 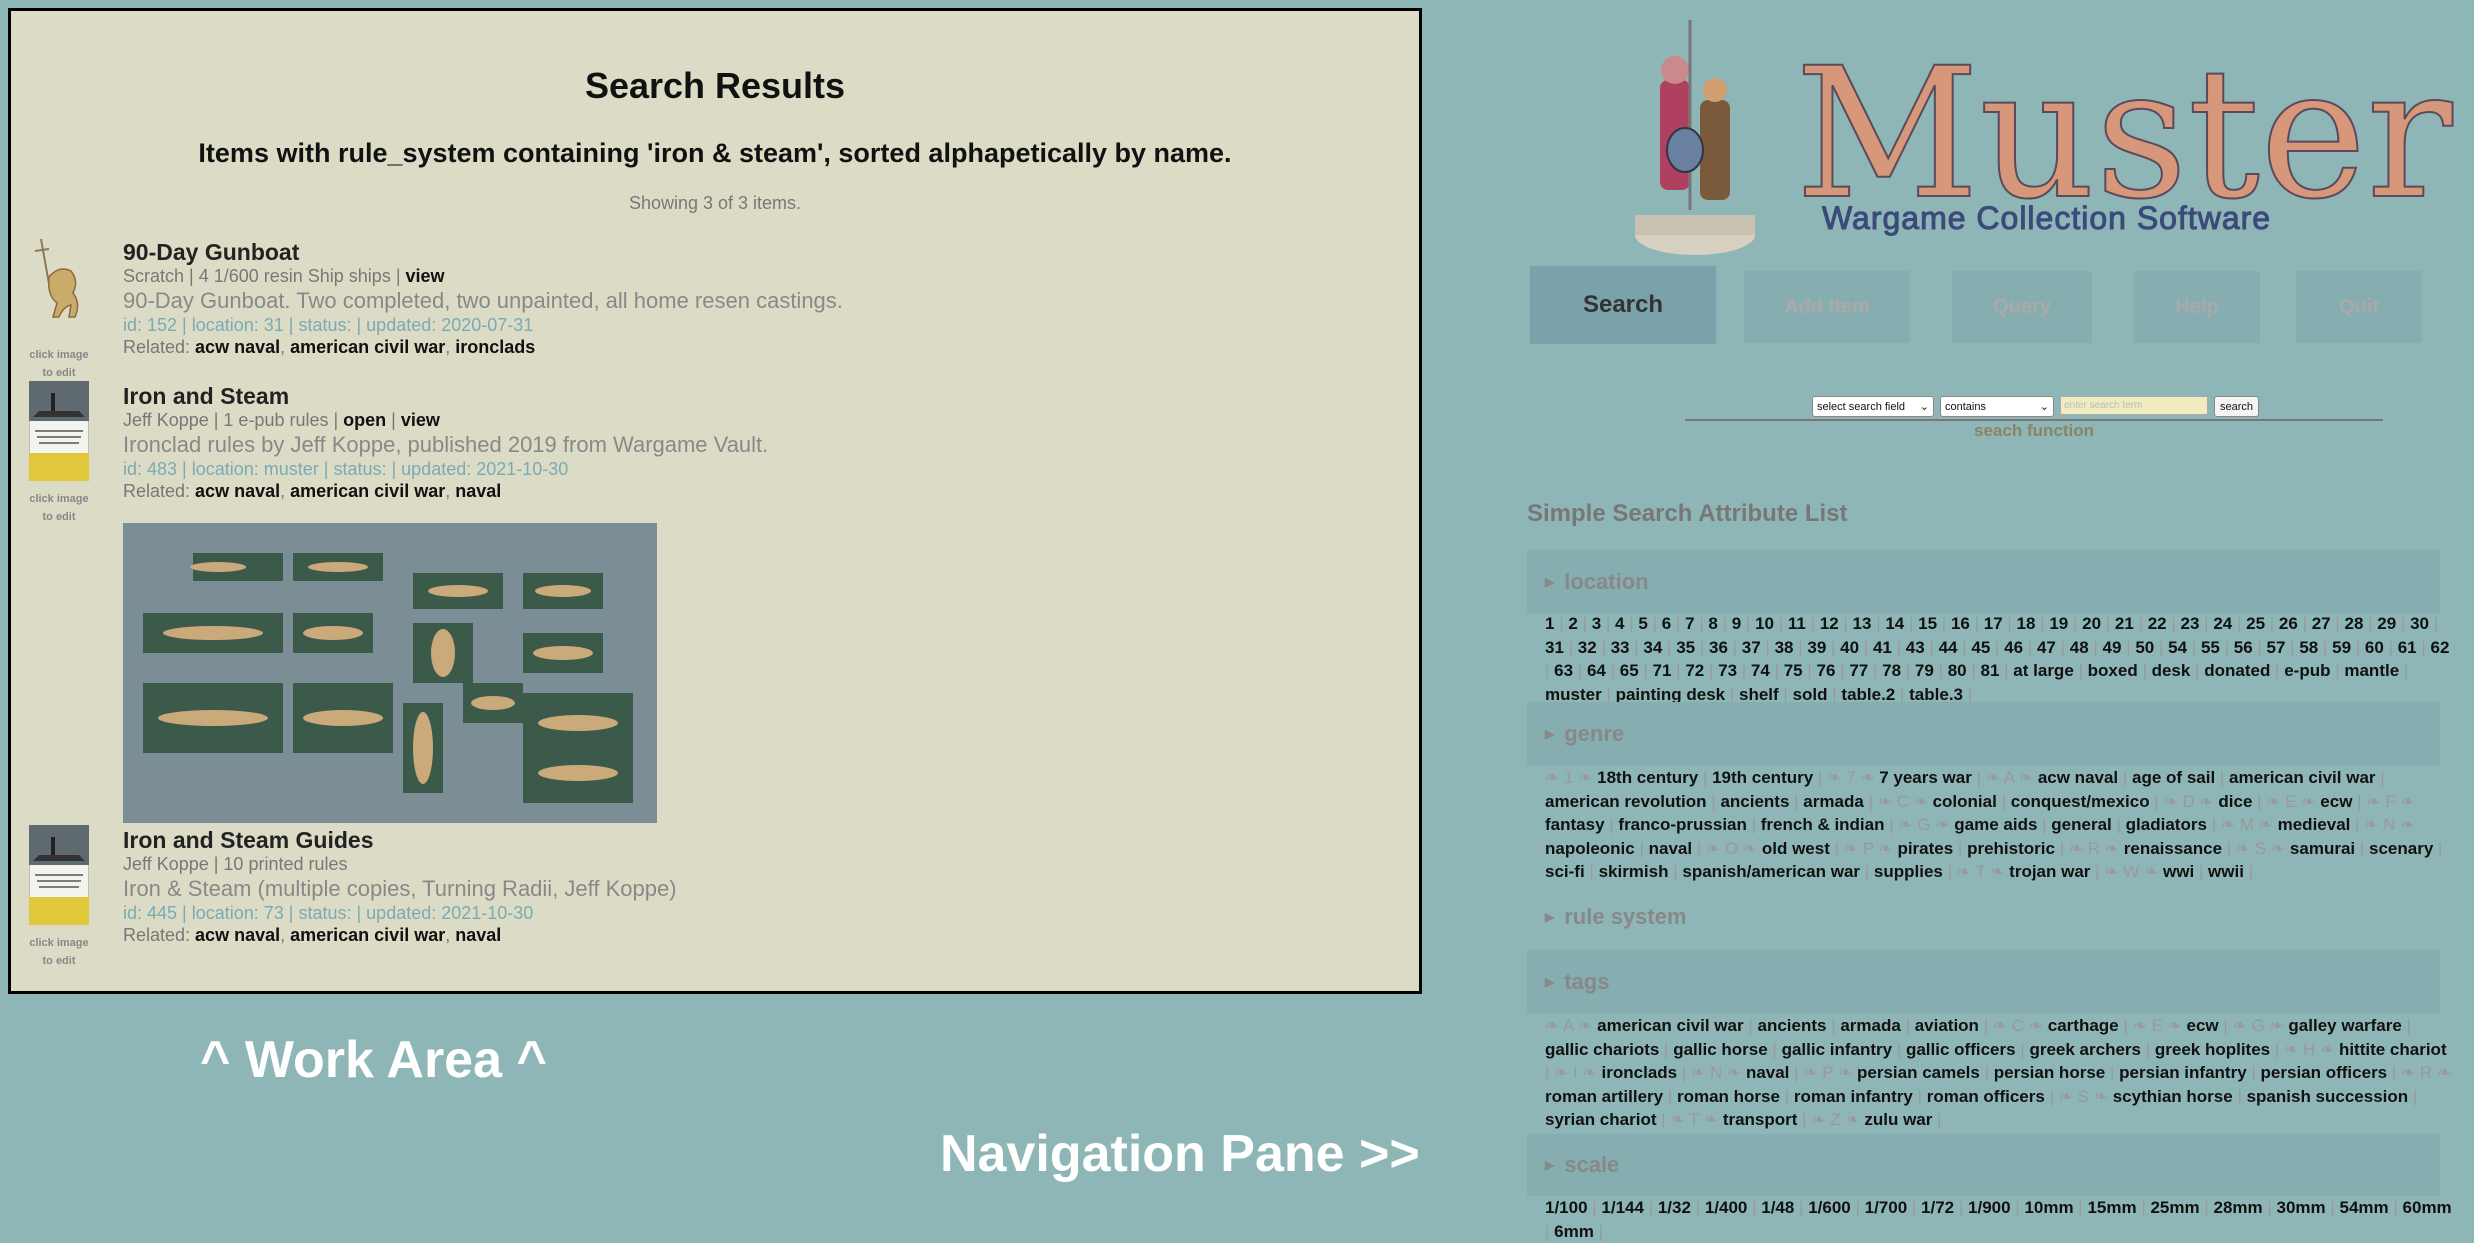 I want to click on attribute-value-link: persian horse, so click(x=2050, y=1072).